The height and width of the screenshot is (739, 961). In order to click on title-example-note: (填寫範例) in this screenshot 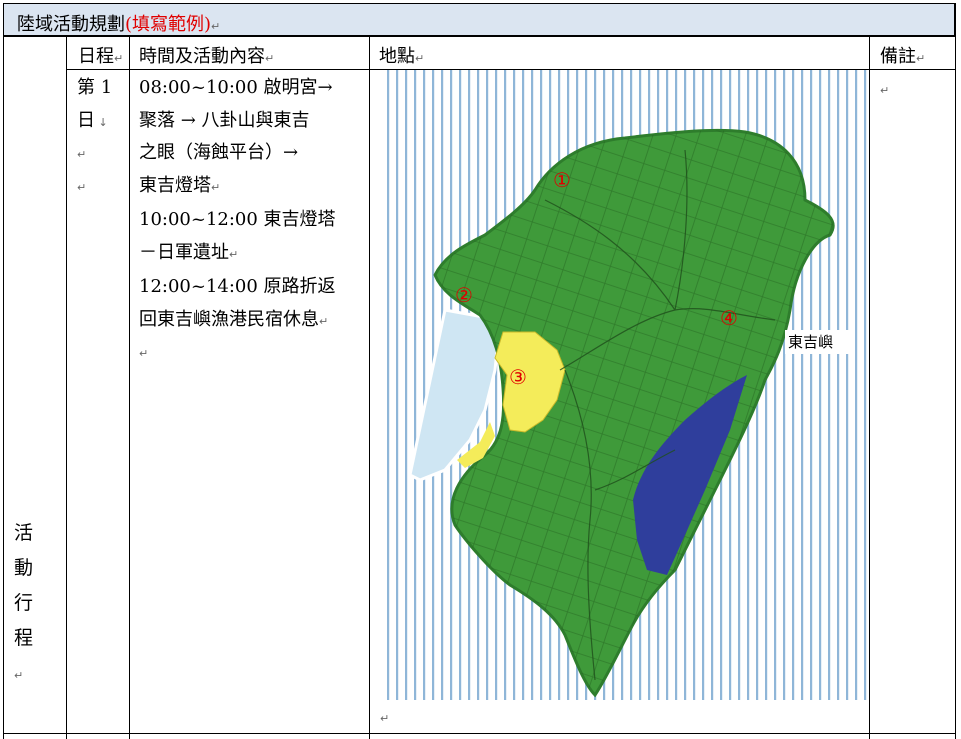, I will do `click(168, 24)`.